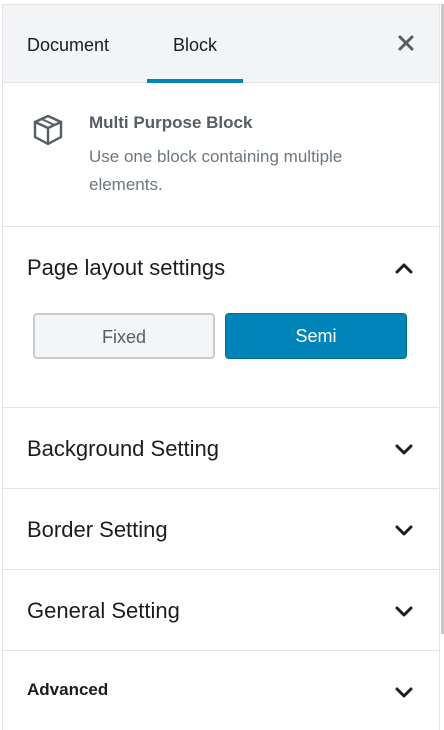  I want to click on sidebar-tabs: Document Block, so click(221, 44).